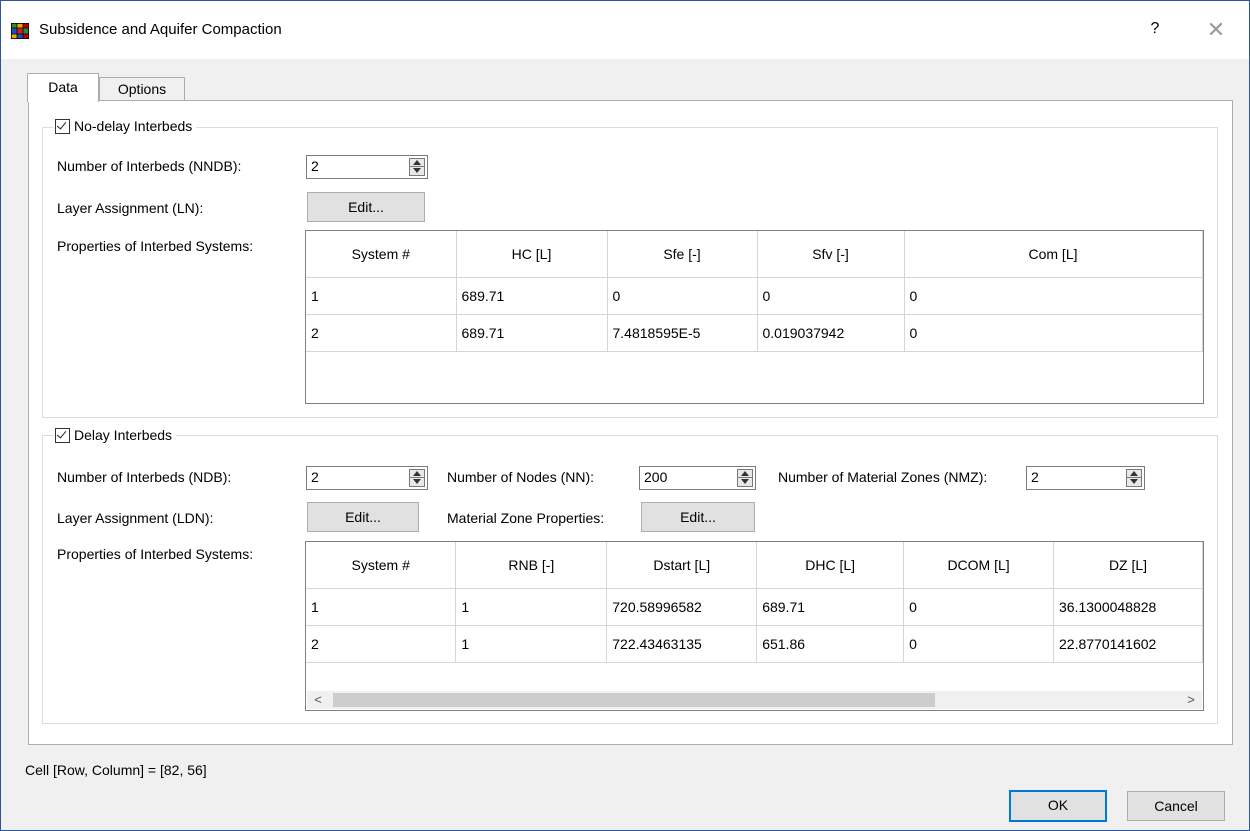 The height and width of the screenshot is (831, 1250). I want to click on table-header-row: System # HC [L] Sfe [-] Sfv [-] Com [L], so click(754, 254).